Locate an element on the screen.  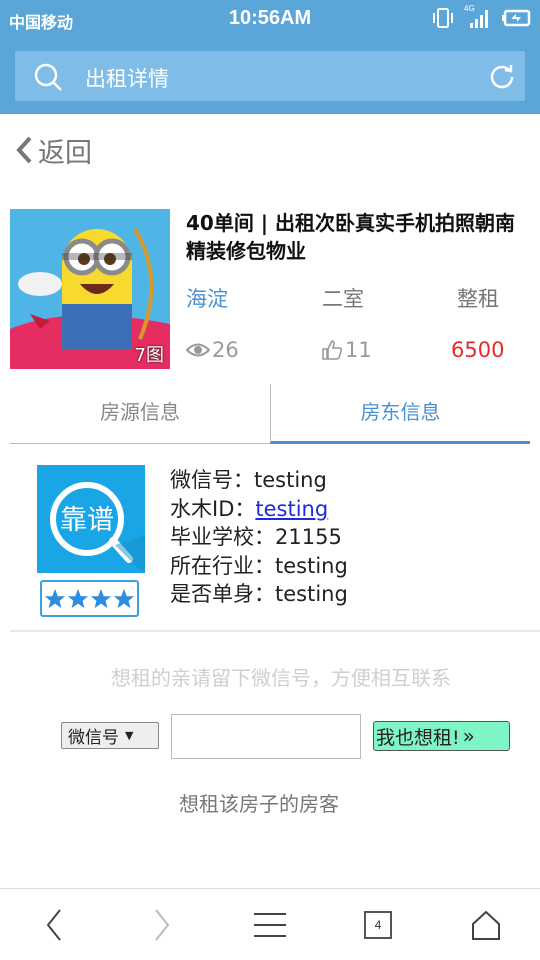
school-row: 毕业学校：21155 is located at coordinates (259, 537).